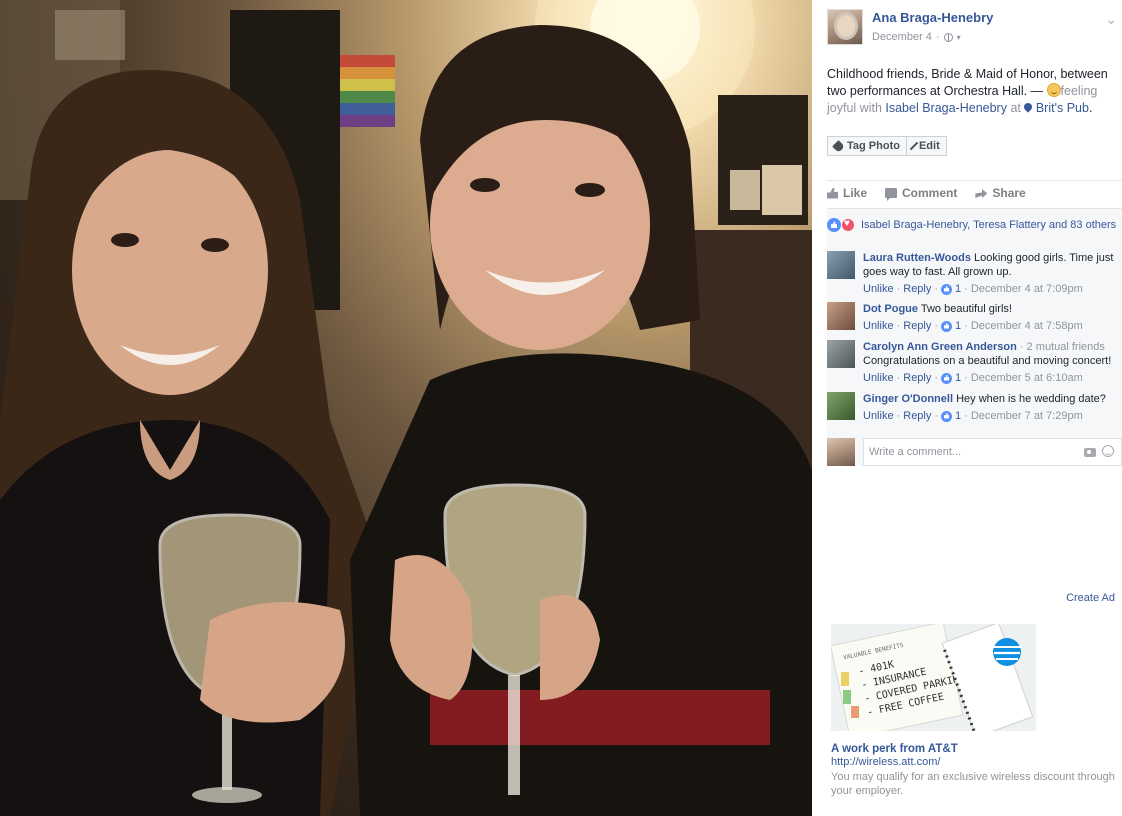 The width and height of the screenshot is (1122, 816). What do you see at coordinates (1027, 326) in the screenshot?
I see `comment-time: December 4 at 7:58pm` at bounding box center [1027, 326].